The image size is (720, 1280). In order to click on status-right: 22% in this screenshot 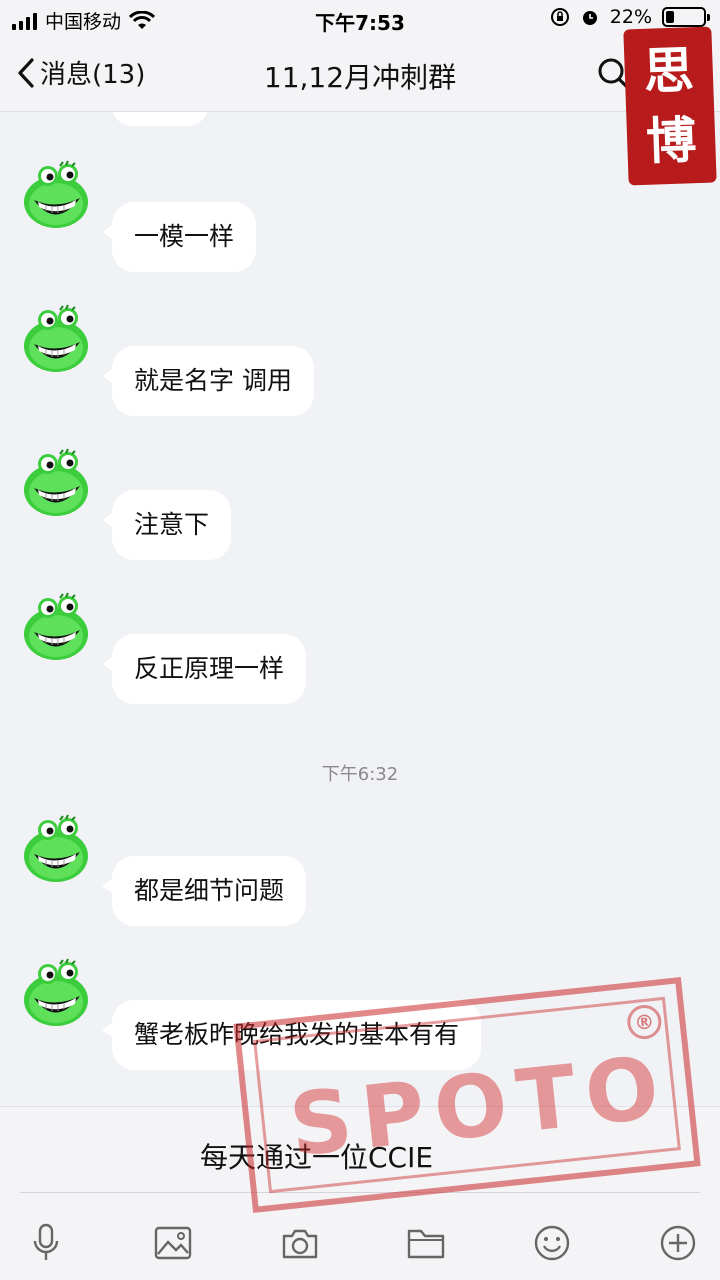, I will do `click(630, 17)`.